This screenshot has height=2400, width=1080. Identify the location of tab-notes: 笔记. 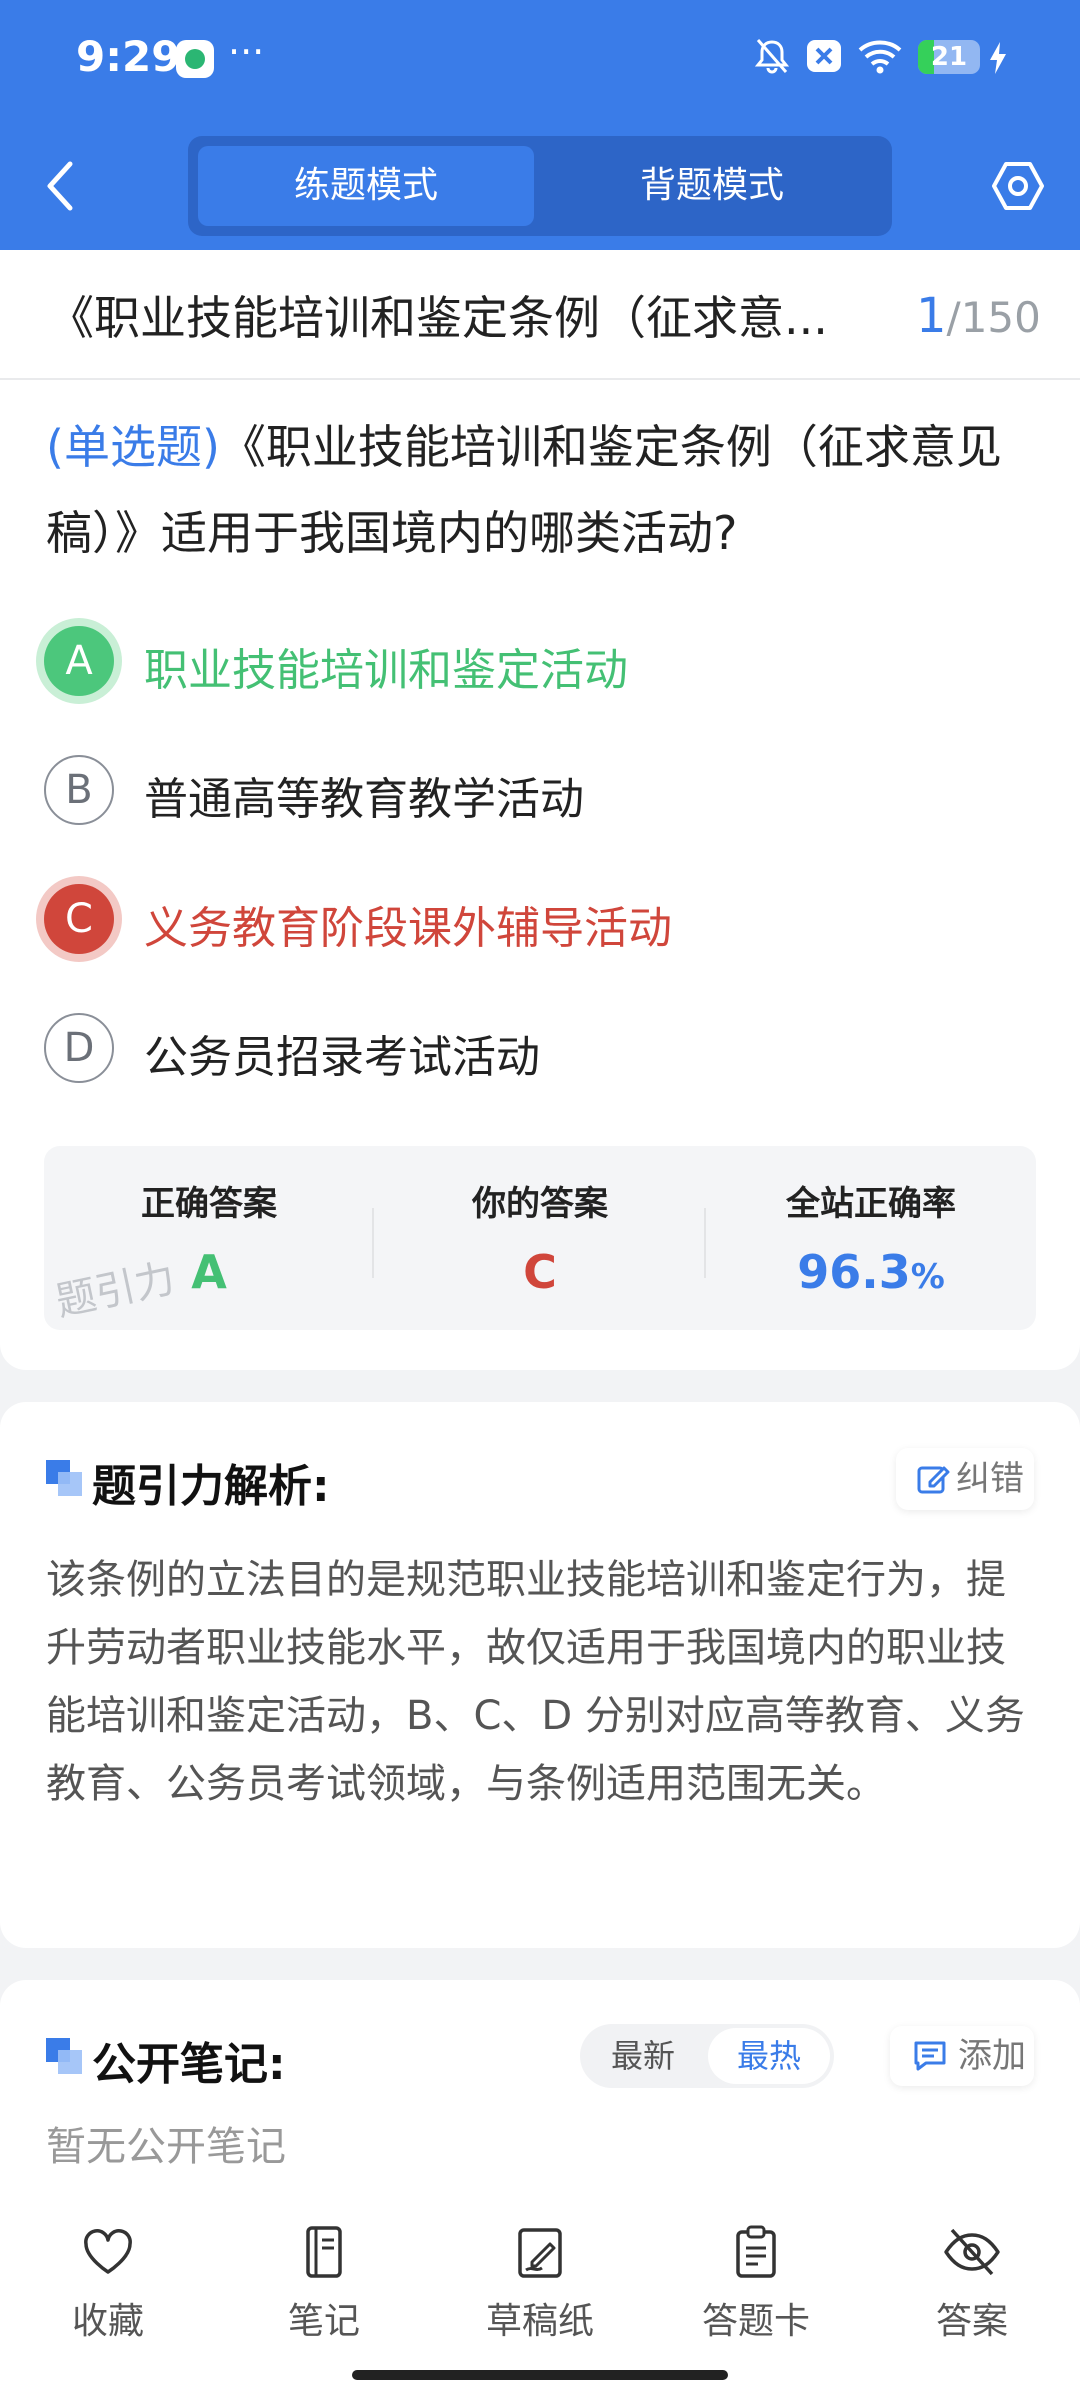
(324, 2283).